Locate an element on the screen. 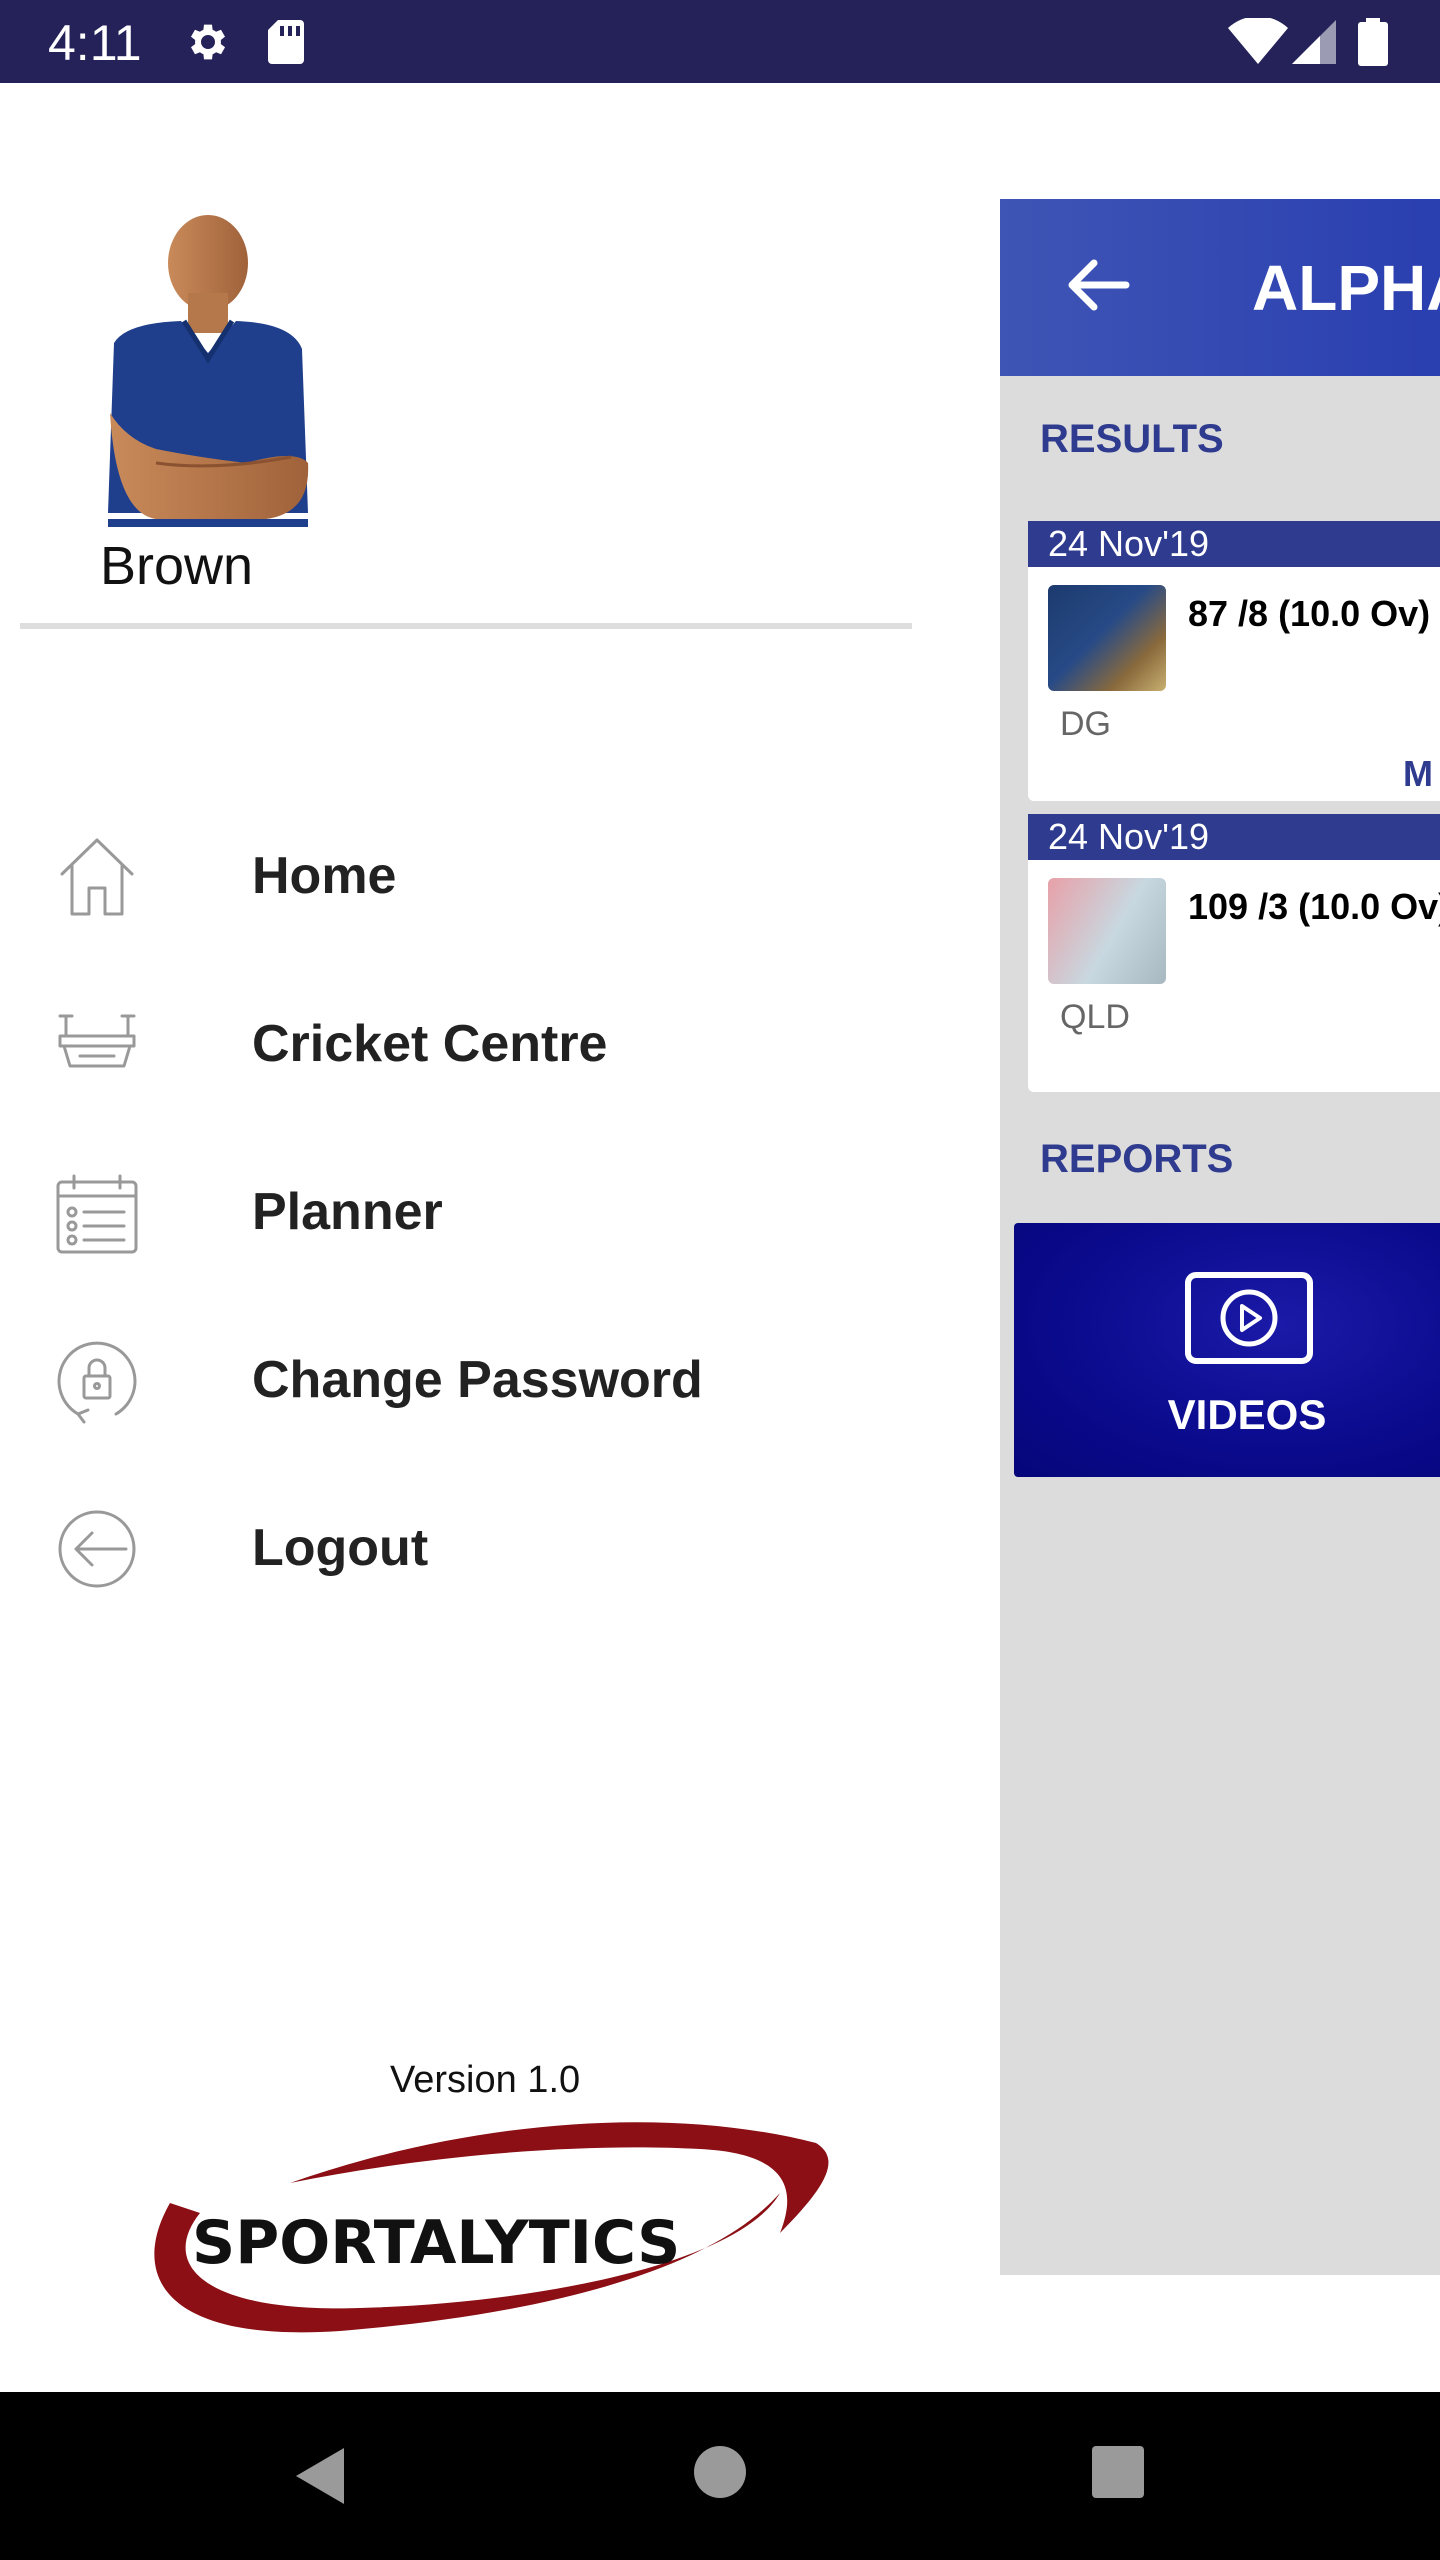 The width and height of the screenshot is (1440, 2560). lock-refresh-icon is located at coordinates (97, 1382).